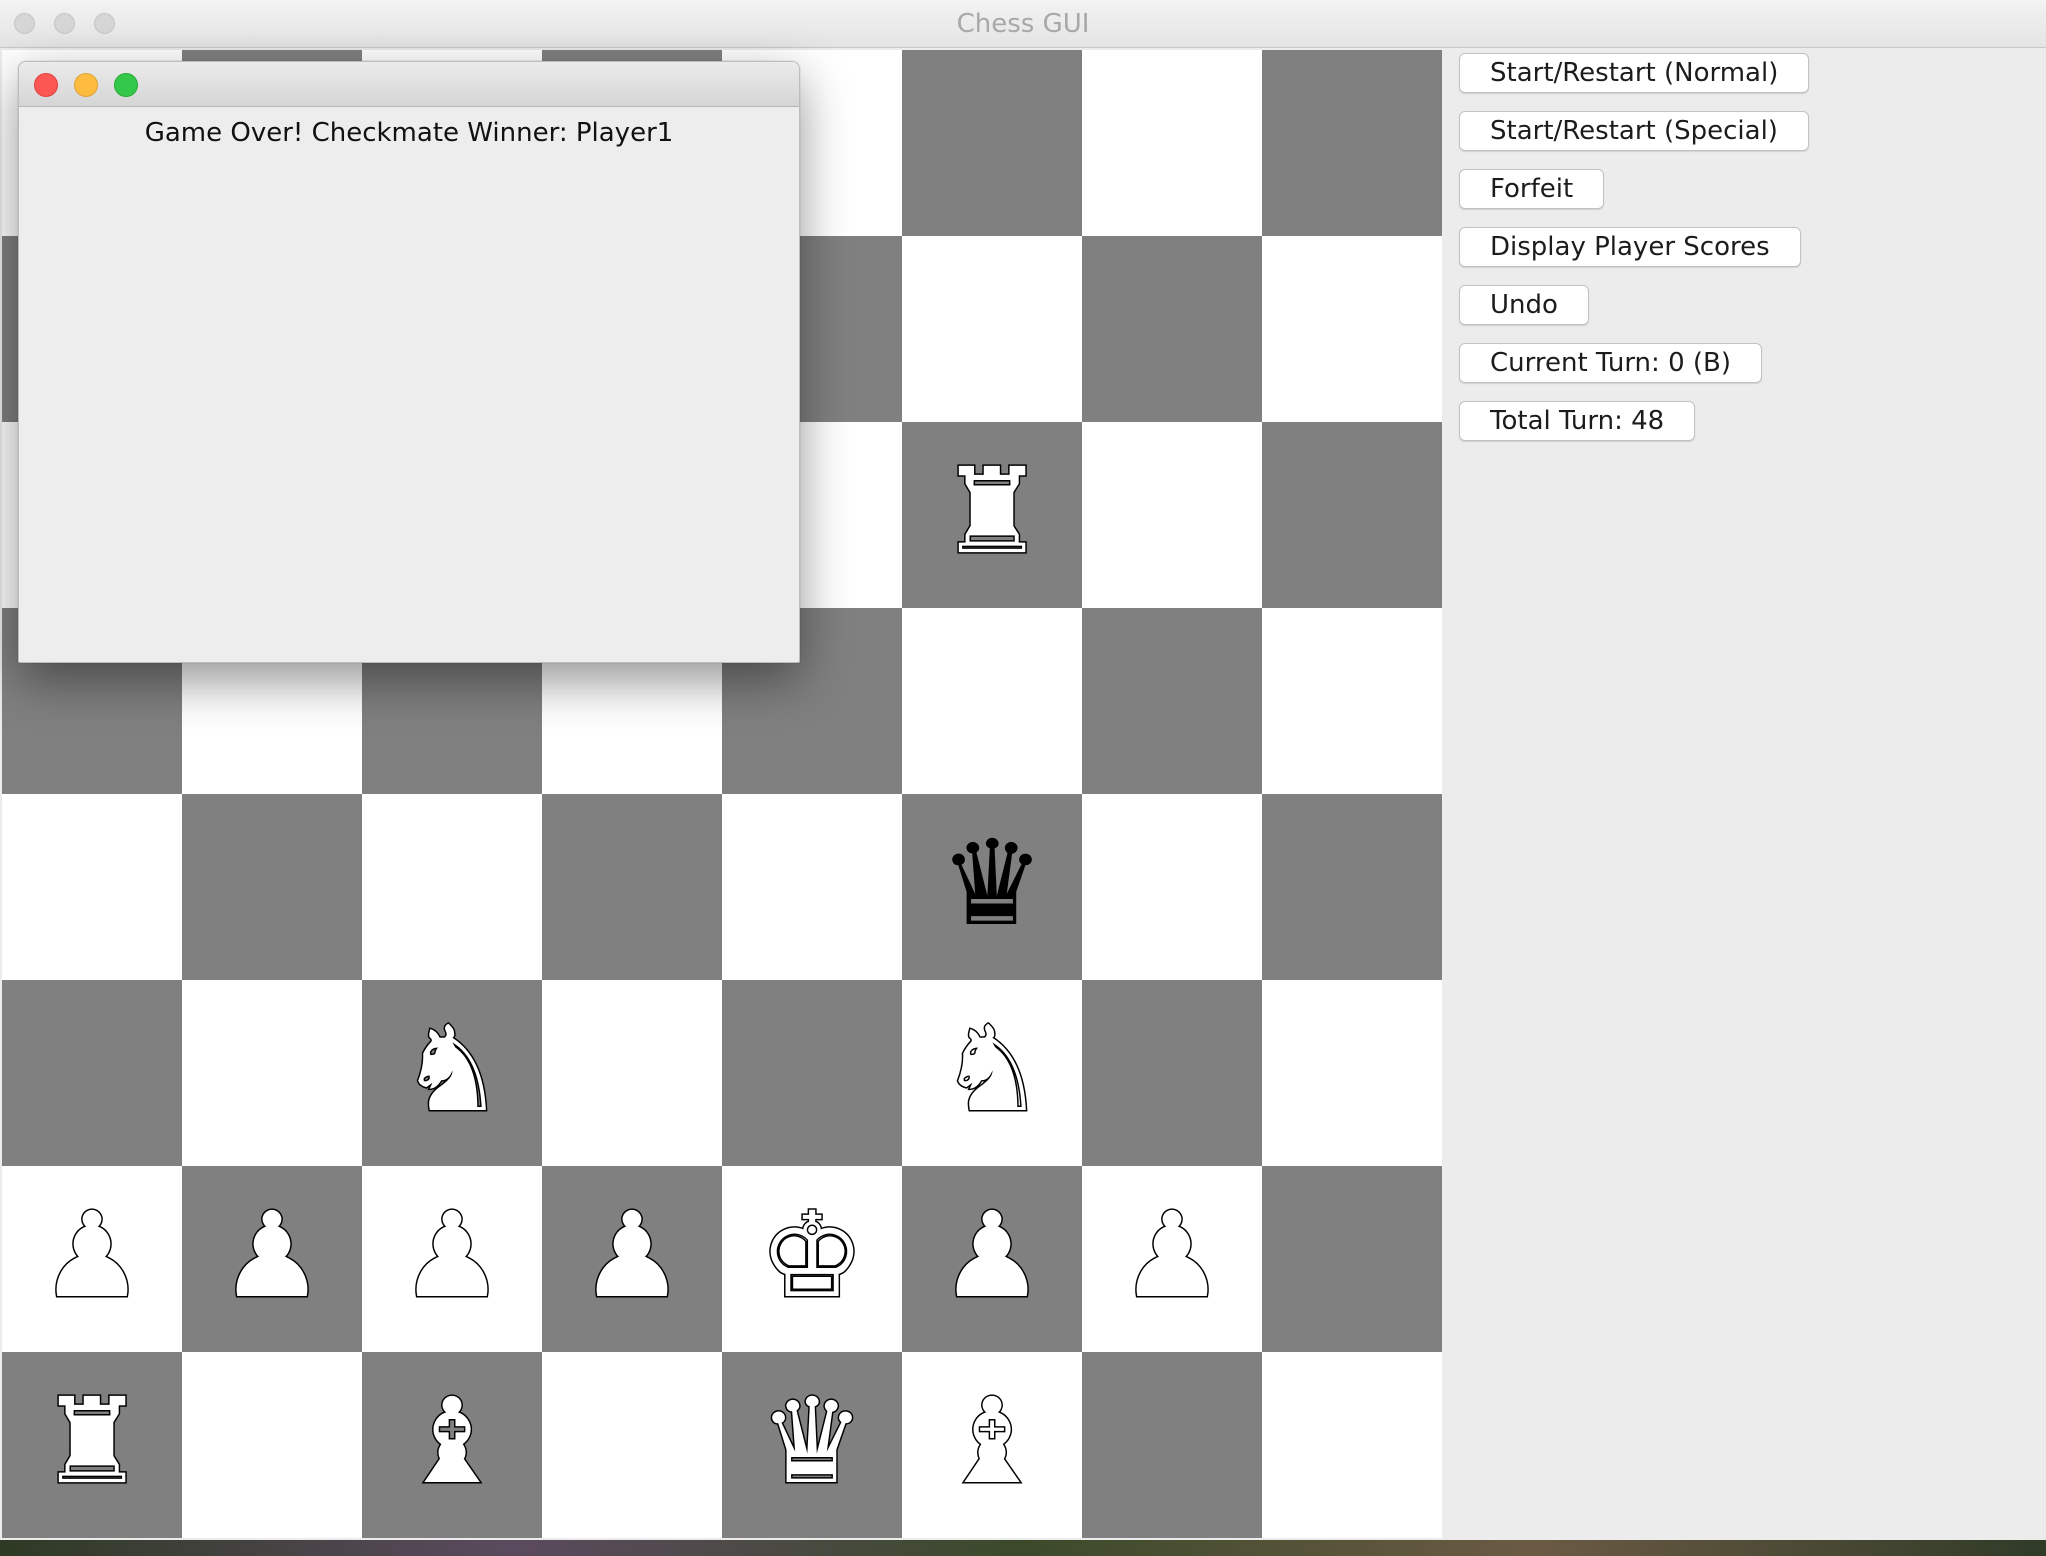 This screenshot has height=1556, width=2046. I want to click on board-square-e1: ♛, so click(812, 1445).